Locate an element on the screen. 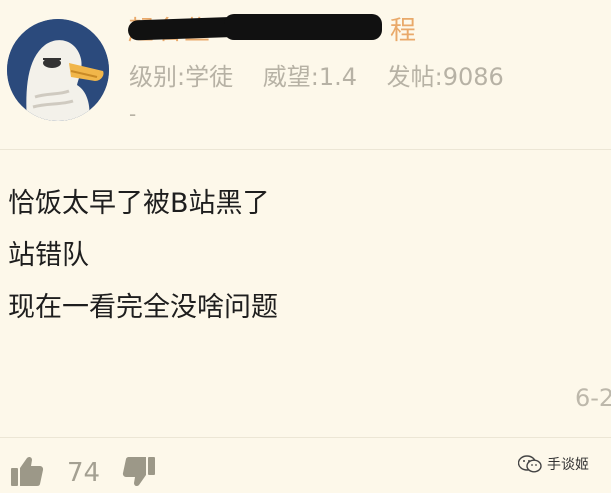 This screenshot has width=611, height=493. dislike-button is located at coordinates (139, 472).